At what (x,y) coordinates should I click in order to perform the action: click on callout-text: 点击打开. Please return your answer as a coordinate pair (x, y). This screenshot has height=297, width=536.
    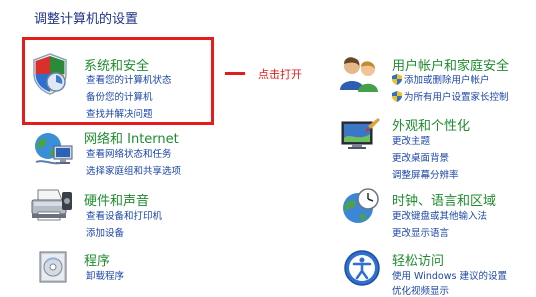
    Looking at the image, I should click on (280, 74).